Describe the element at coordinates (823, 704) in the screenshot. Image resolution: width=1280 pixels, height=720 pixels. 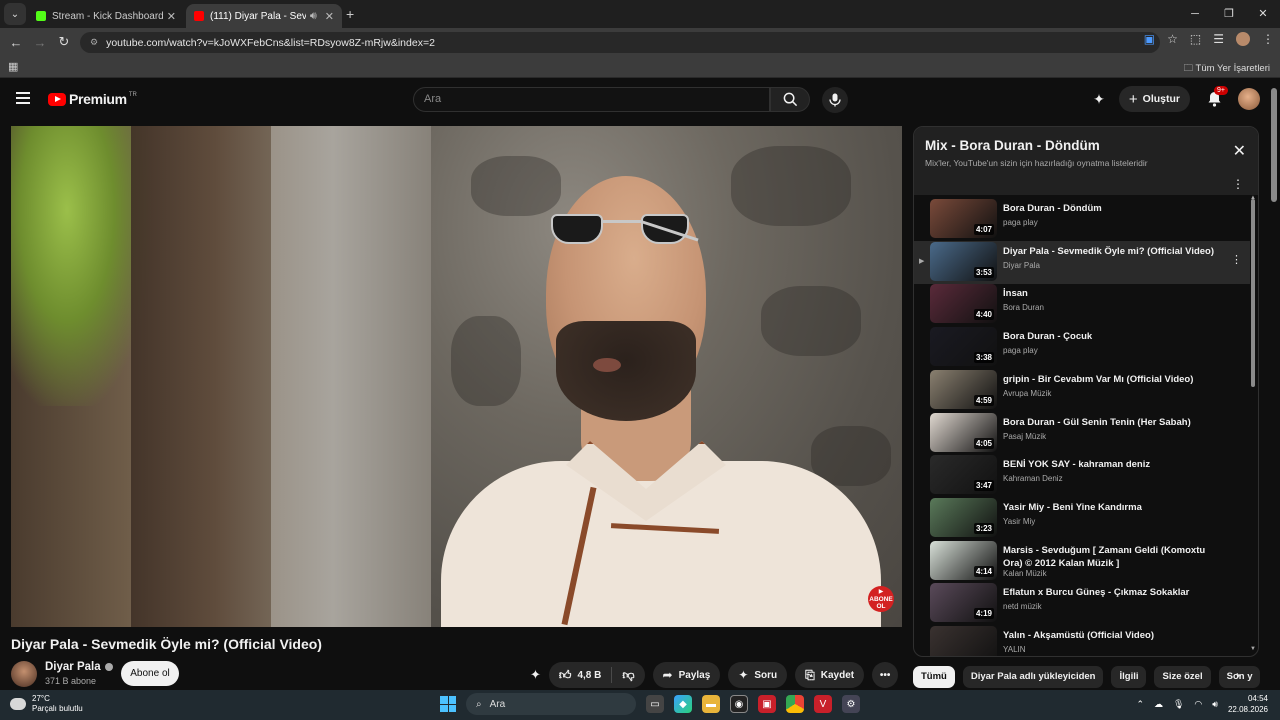
I see `vivaldi-icon: V` at that location.